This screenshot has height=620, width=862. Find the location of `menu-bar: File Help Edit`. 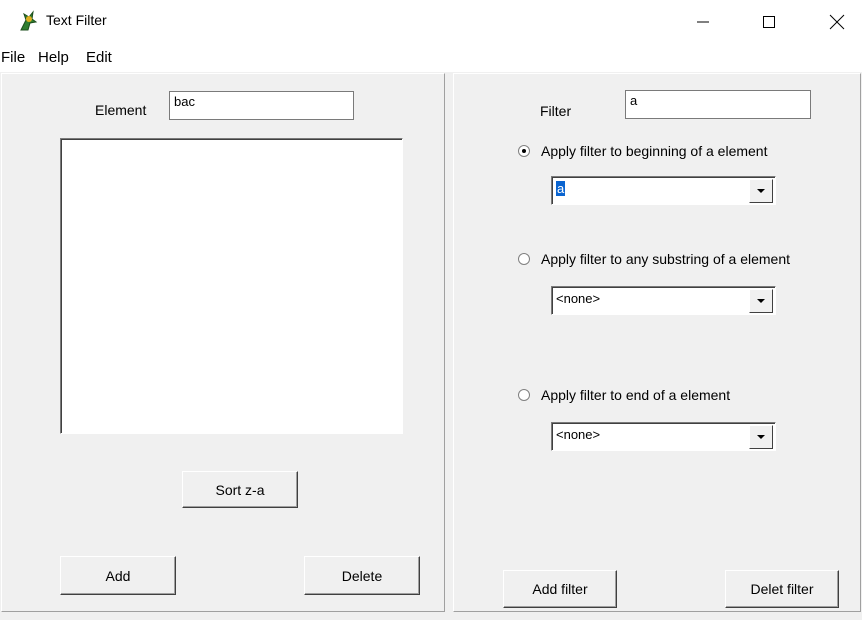

menu-bar: File Help Edit is located at coordinates (431, 58).